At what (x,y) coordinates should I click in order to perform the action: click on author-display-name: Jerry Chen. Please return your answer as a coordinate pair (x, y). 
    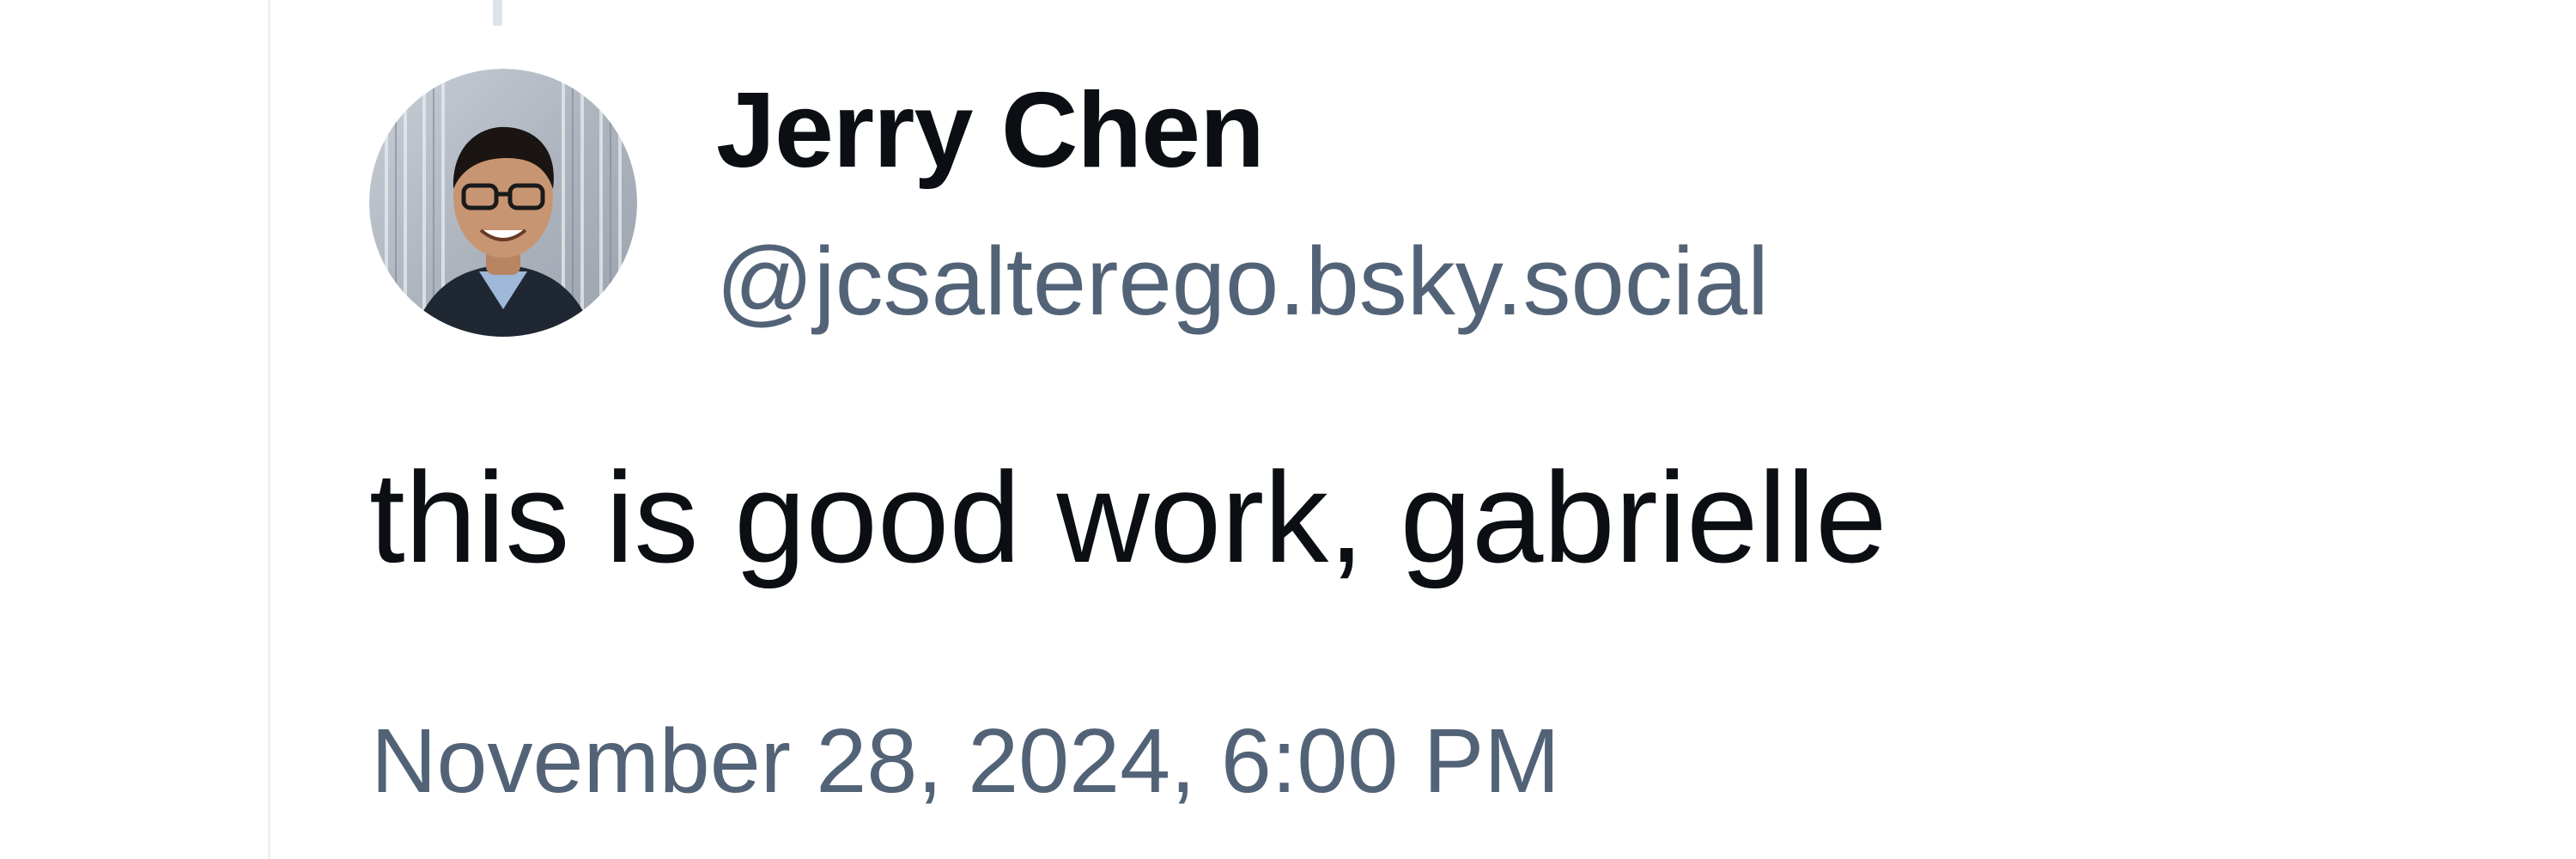
    Looking at the image, I should click on (991, 131).